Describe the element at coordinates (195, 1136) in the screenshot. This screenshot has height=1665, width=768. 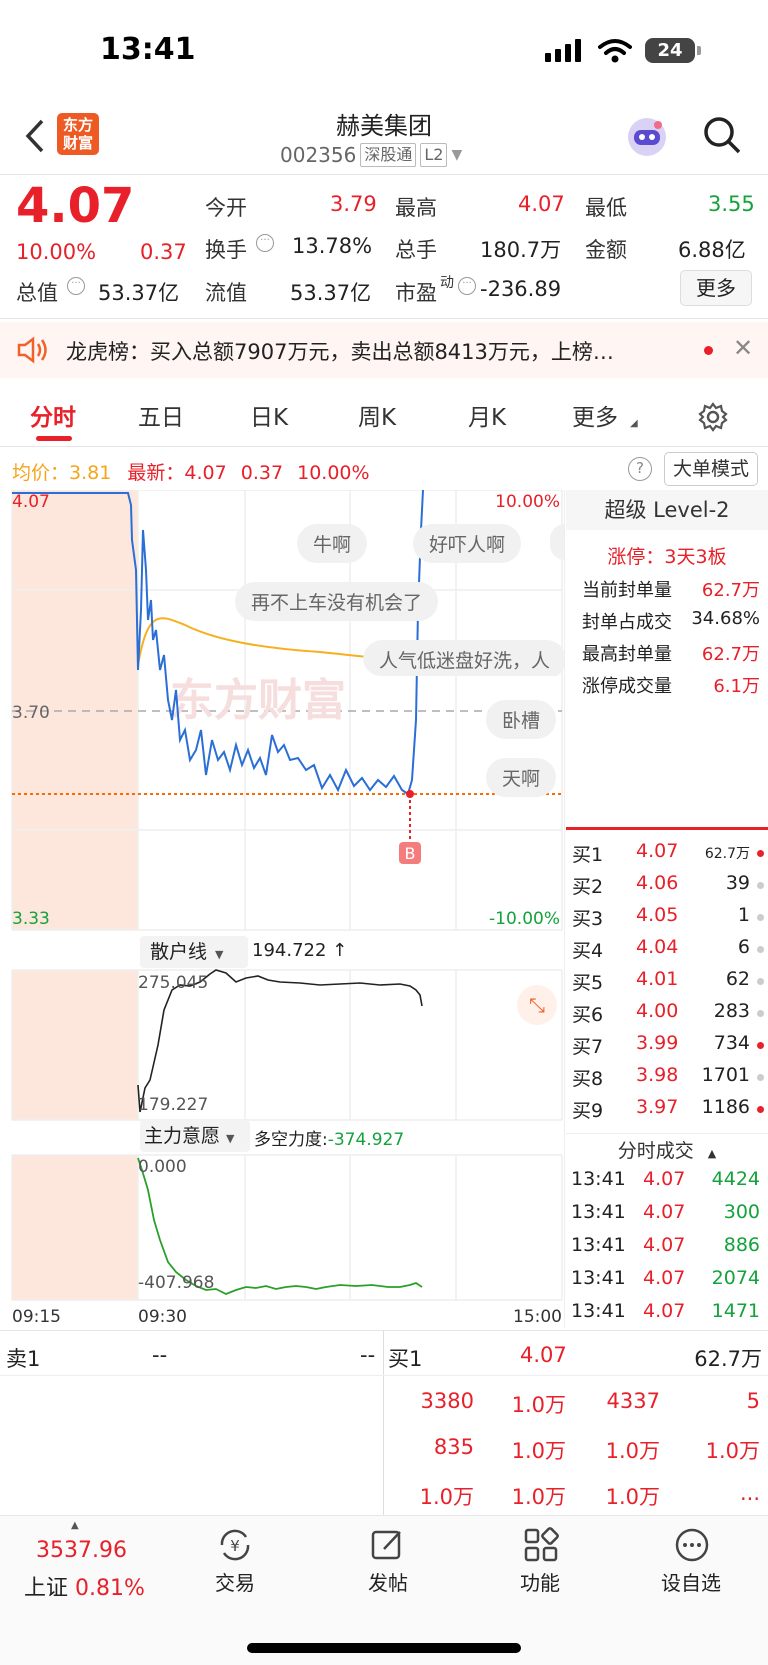
I see `main-indicator-select: 主力意愿 ▼` at that location.